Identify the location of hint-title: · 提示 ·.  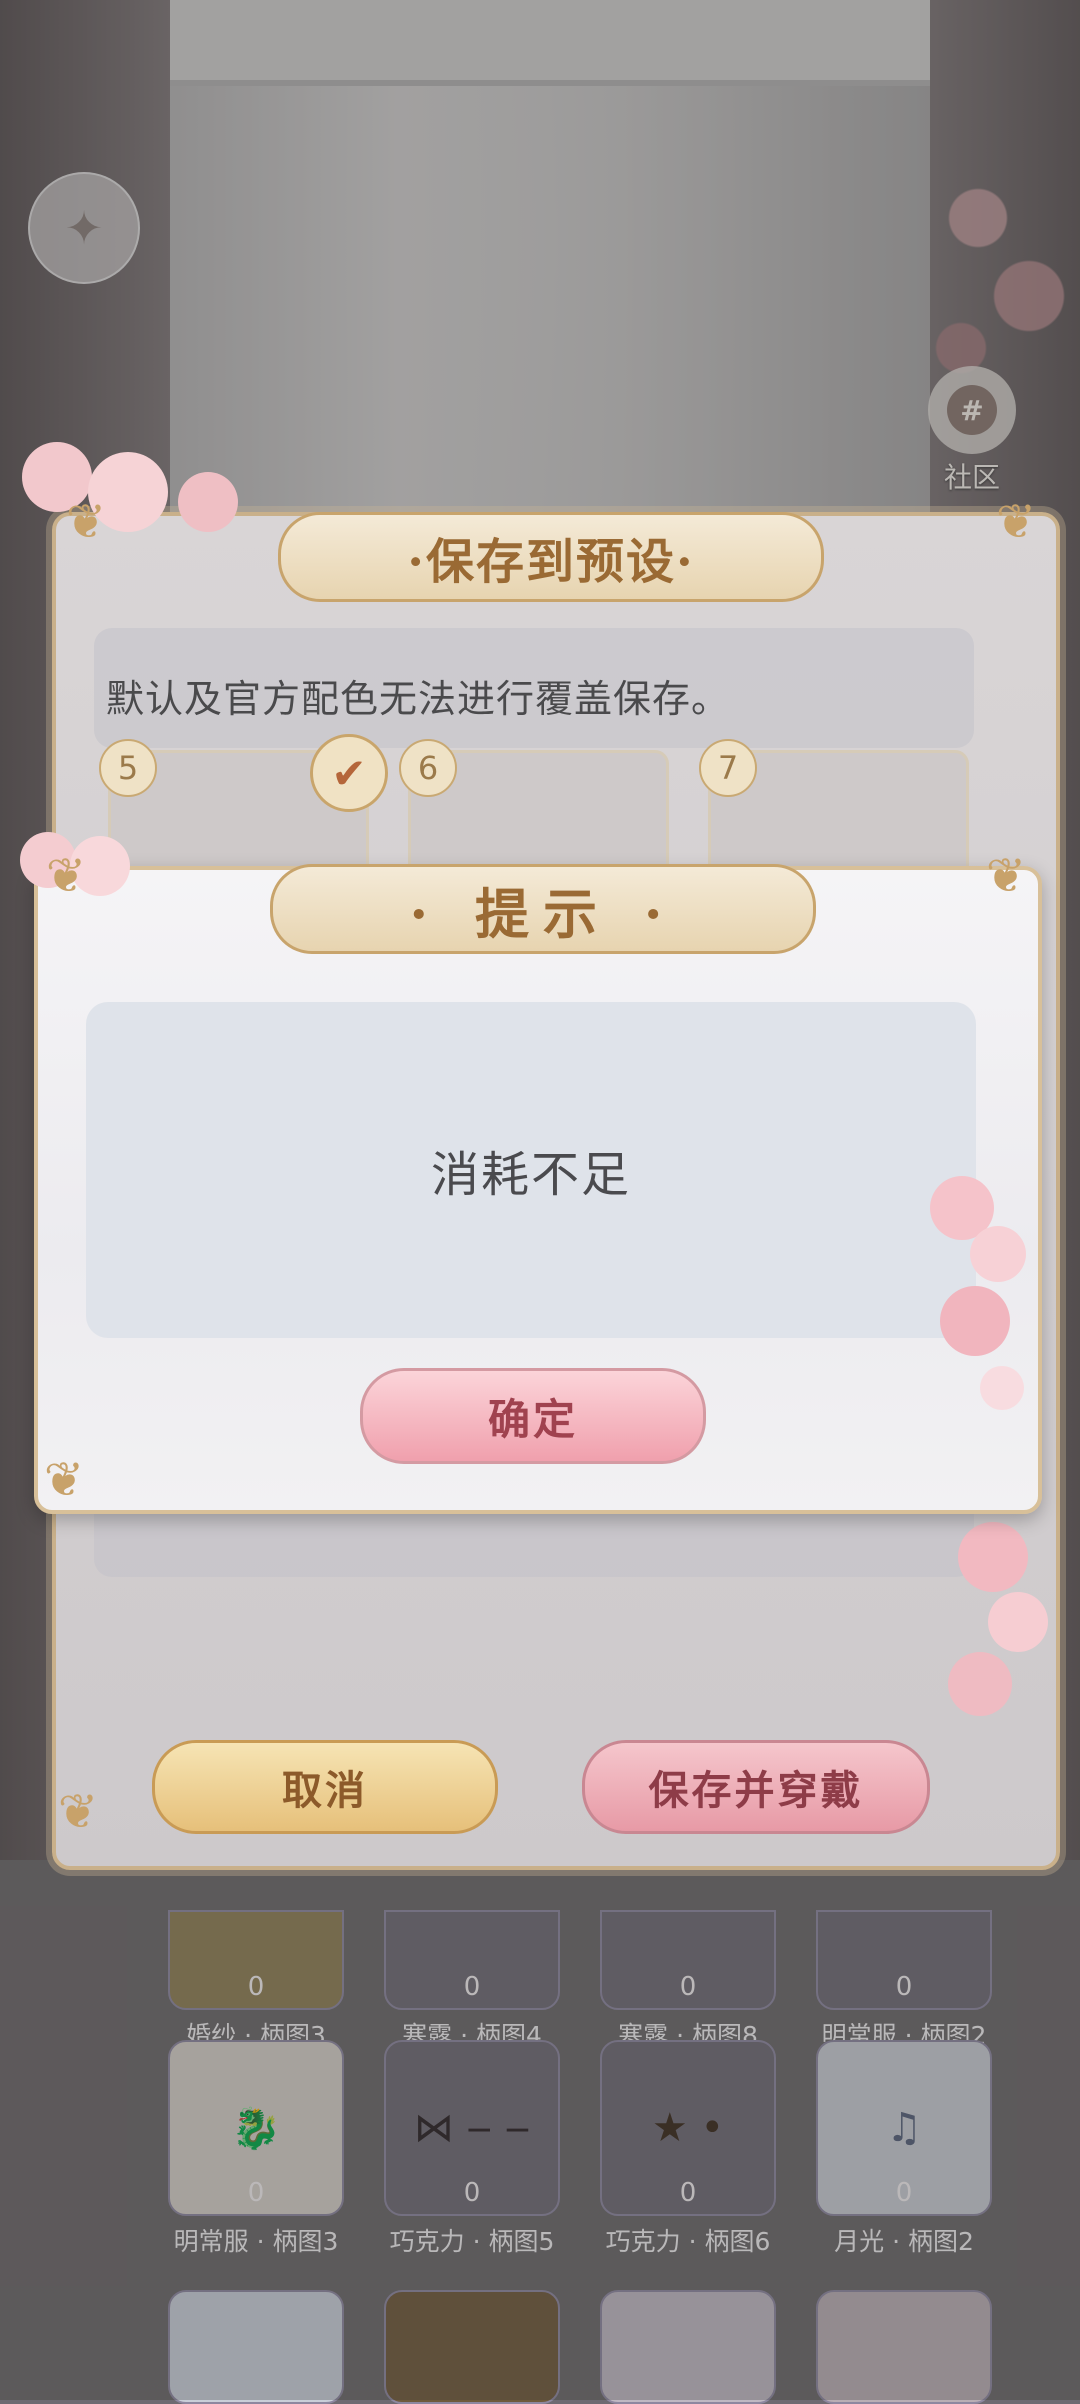
(543, 909).